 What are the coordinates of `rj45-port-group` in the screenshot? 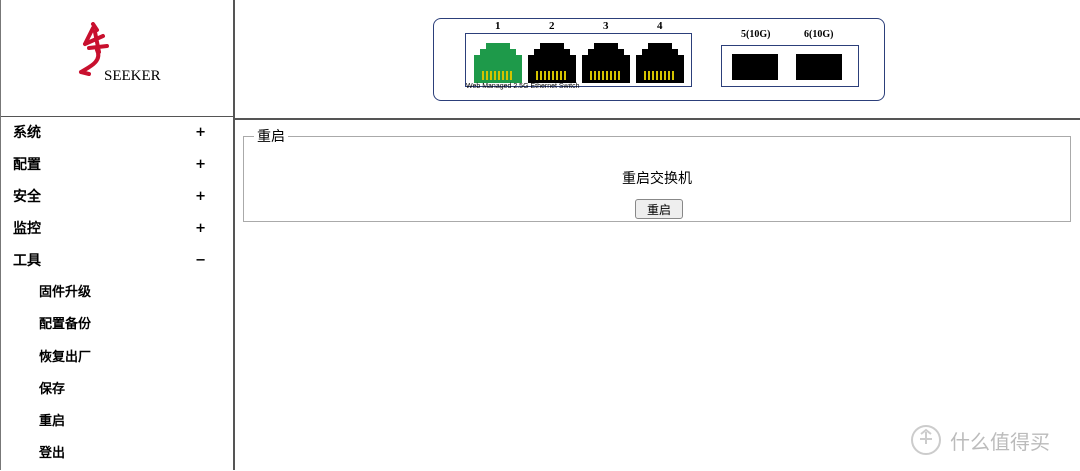 It's located at (578, 60).